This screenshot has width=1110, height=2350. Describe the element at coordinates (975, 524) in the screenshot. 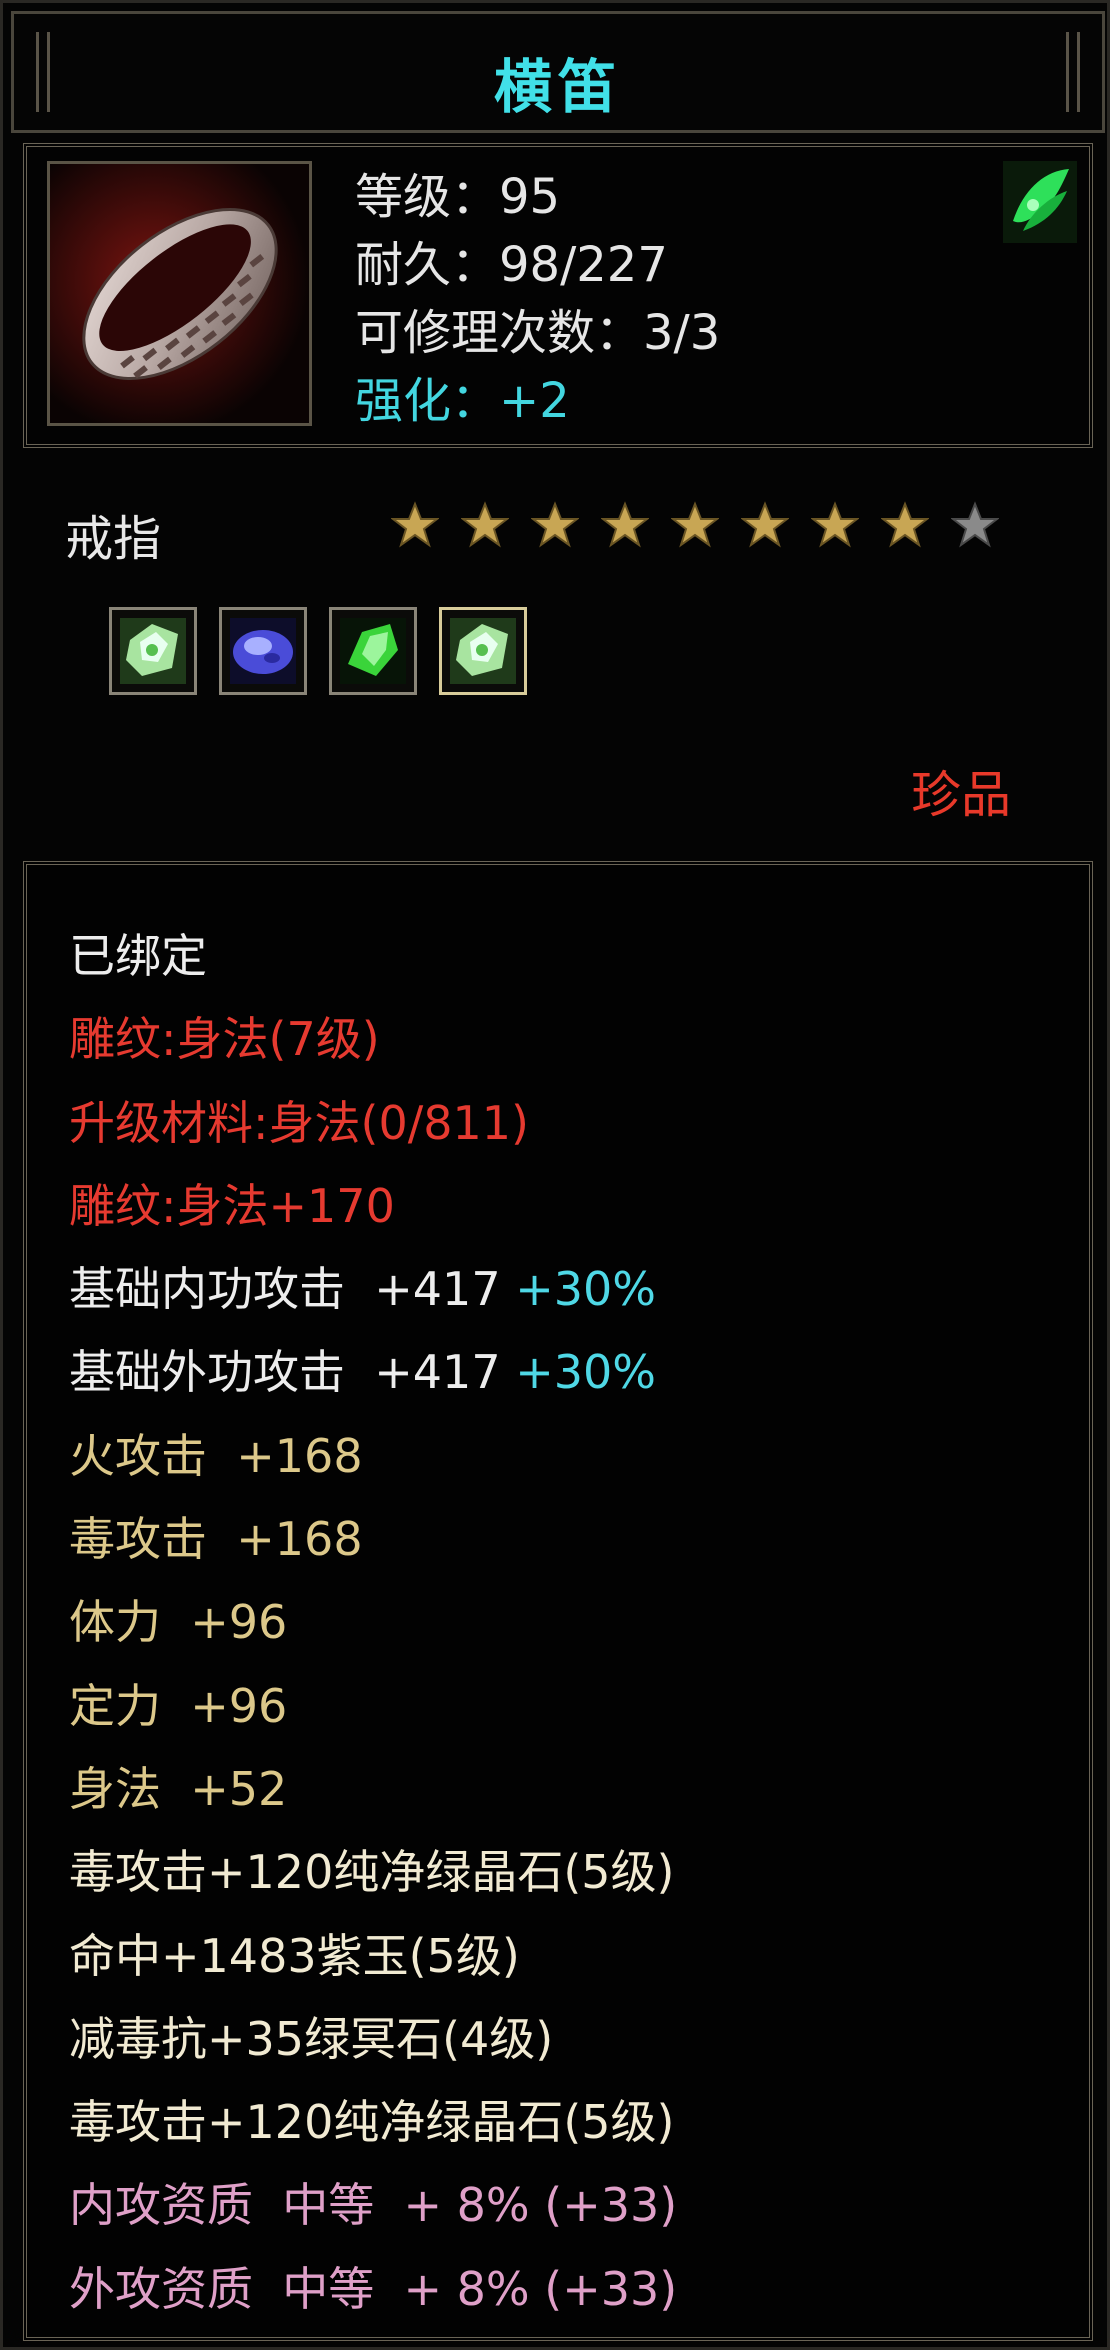

I see `star-empty-icon` at that location.